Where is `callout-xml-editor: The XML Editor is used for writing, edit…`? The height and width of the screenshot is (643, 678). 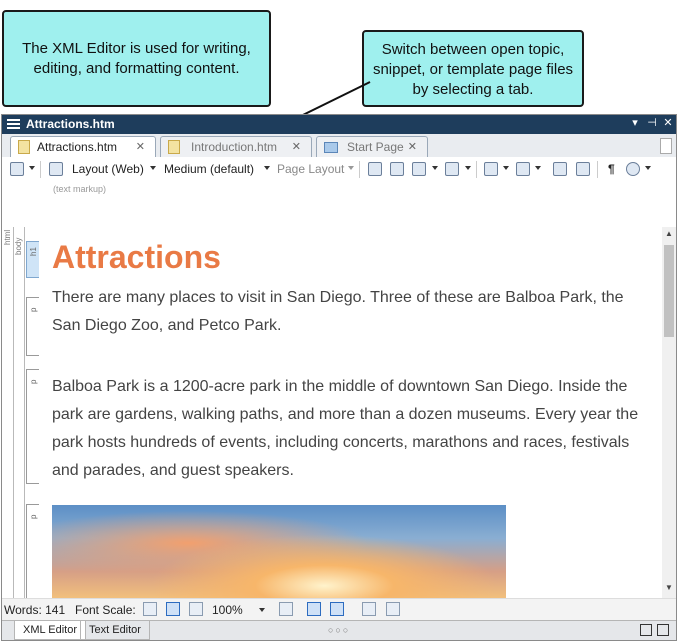
callout-xml-editor: The XML Editor is used for writing, edit… is located at coordinates (136, 58).